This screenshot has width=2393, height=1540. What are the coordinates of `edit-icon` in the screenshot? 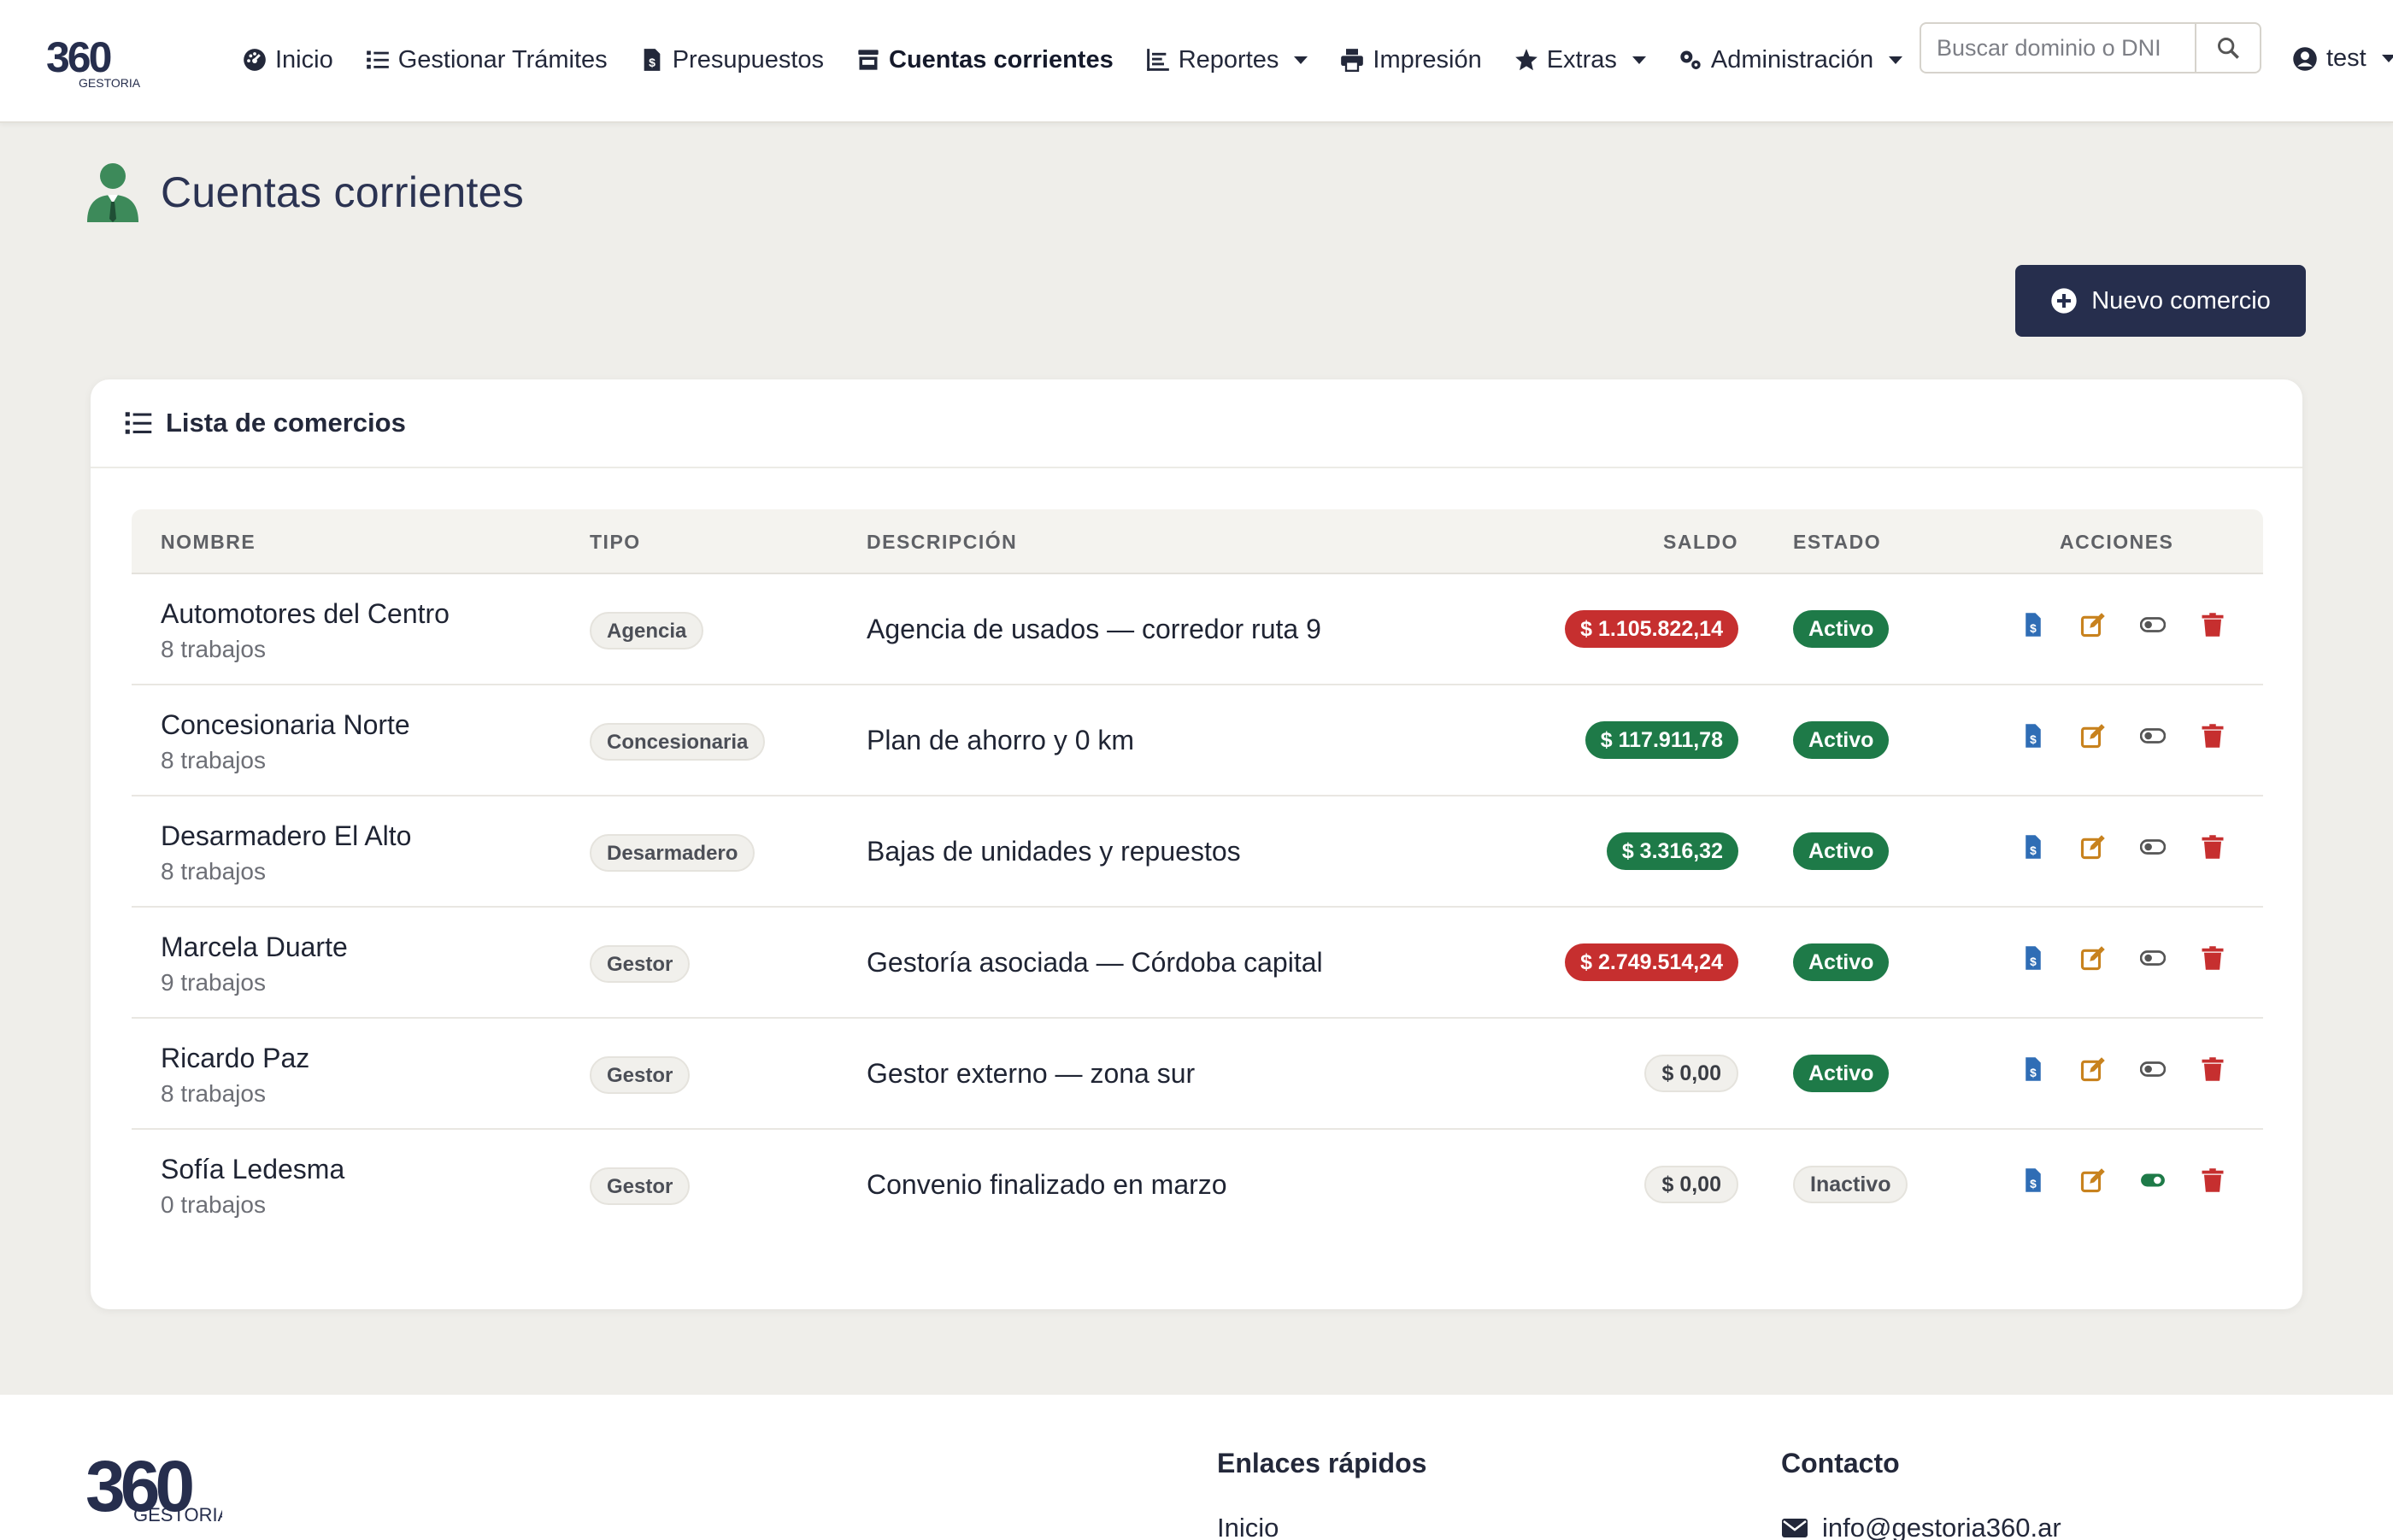 It's located at (2092, 625).